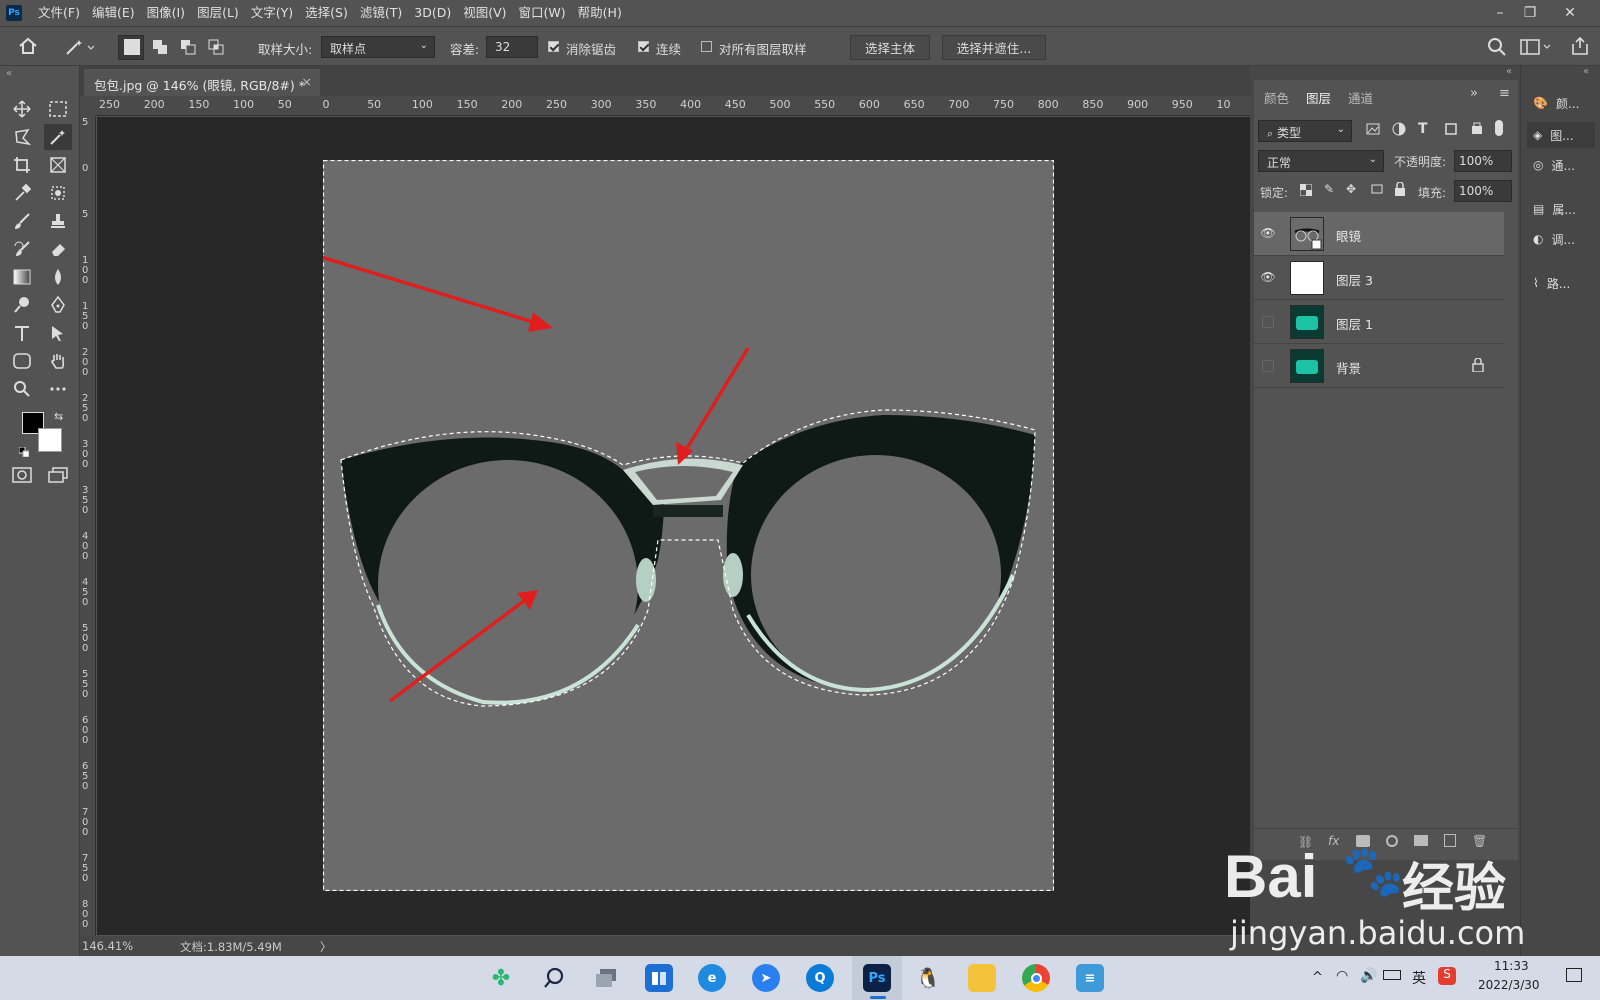 The image size is (1600, 1000). What do you see at coordinates (1317, 977) in the screenshot?
I see `tray-chevron-icon: ^` at bounding box center [1317, 977].